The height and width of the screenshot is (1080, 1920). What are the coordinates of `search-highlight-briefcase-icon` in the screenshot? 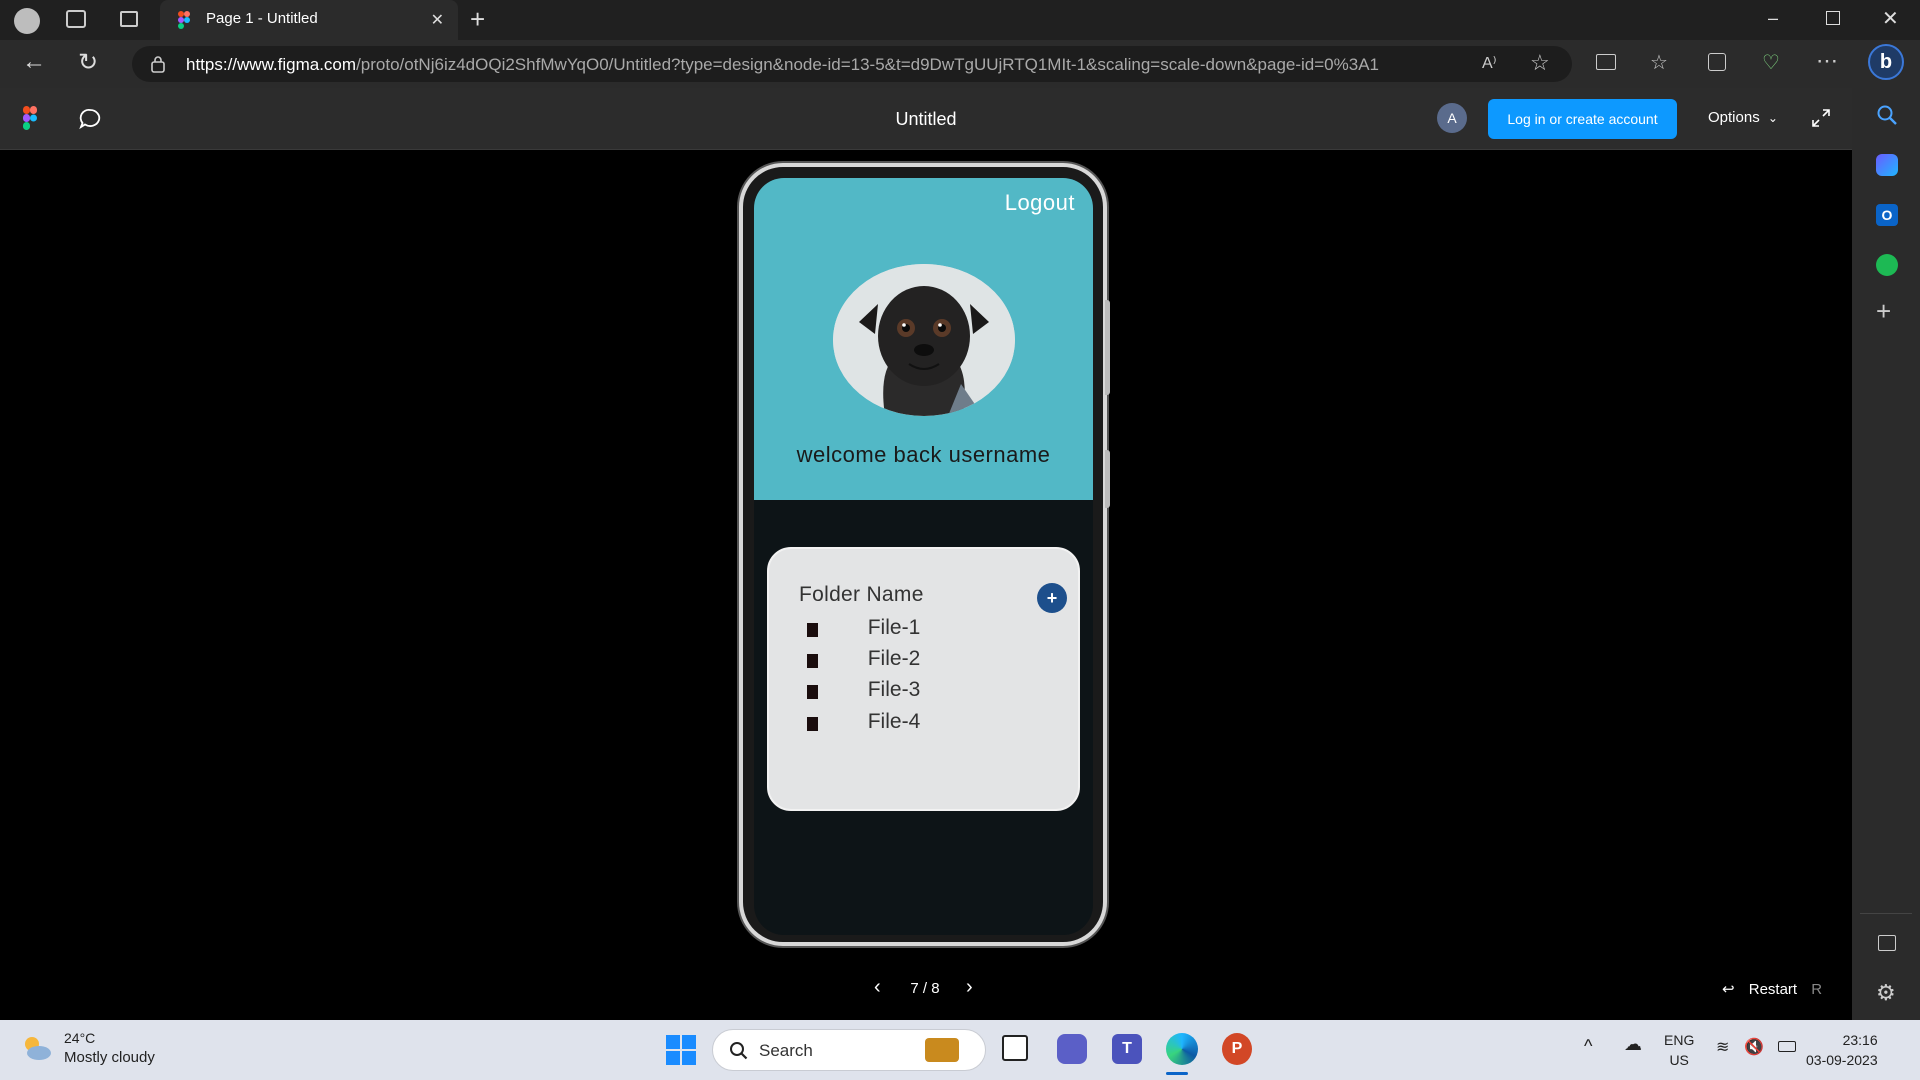 It's located at (942, 1050).